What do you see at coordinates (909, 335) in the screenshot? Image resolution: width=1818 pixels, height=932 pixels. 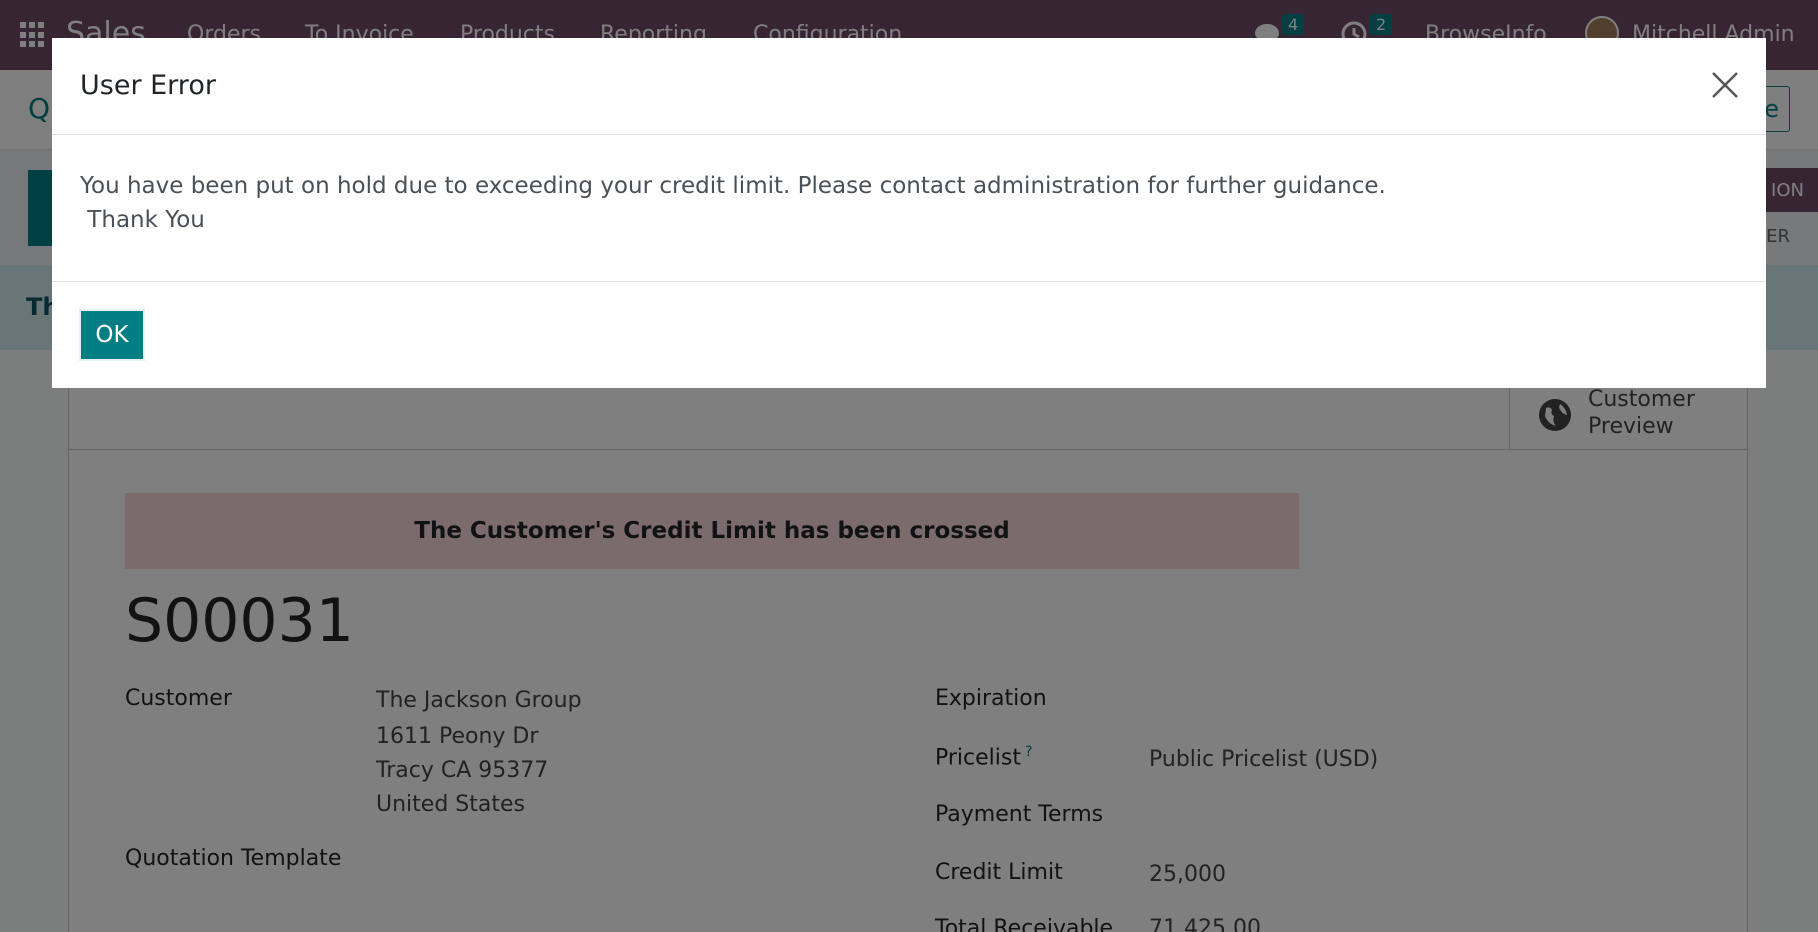 I see `dialog-footer` at bounding box center [909, 335].